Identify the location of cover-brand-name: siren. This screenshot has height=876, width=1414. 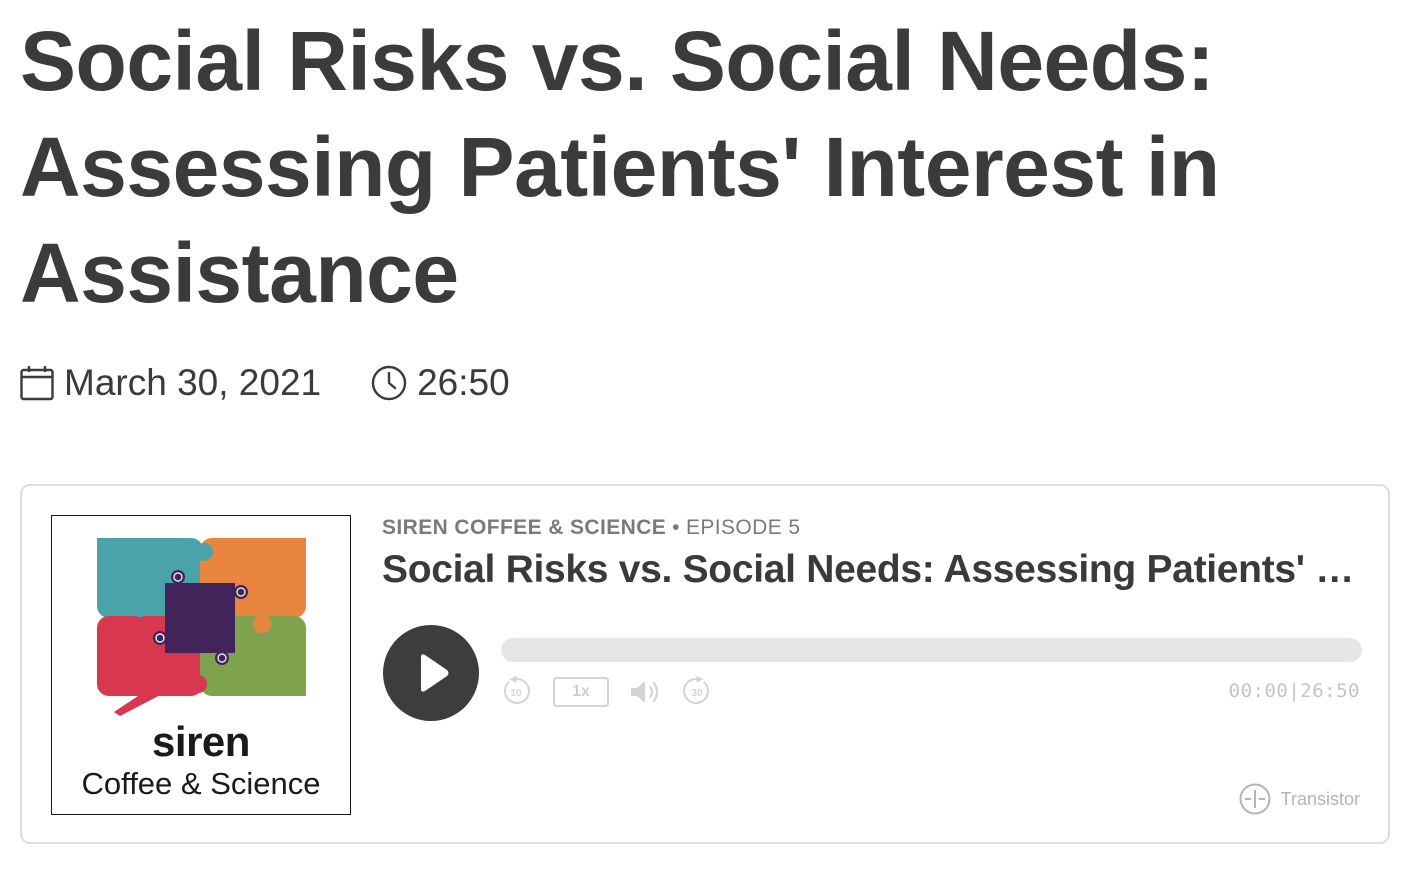
(201, 741).